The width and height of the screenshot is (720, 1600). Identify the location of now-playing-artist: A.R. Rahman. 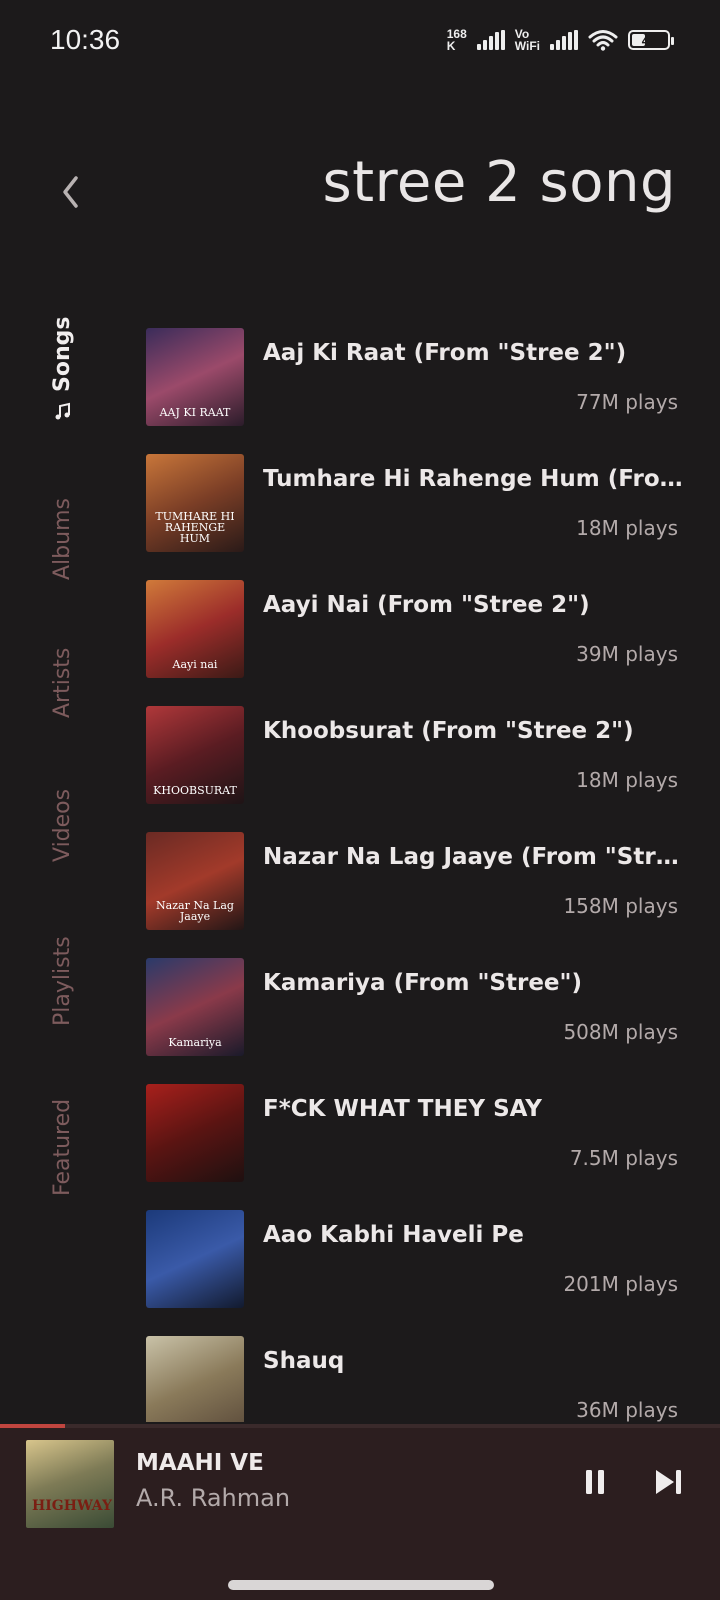
(213, 1498).